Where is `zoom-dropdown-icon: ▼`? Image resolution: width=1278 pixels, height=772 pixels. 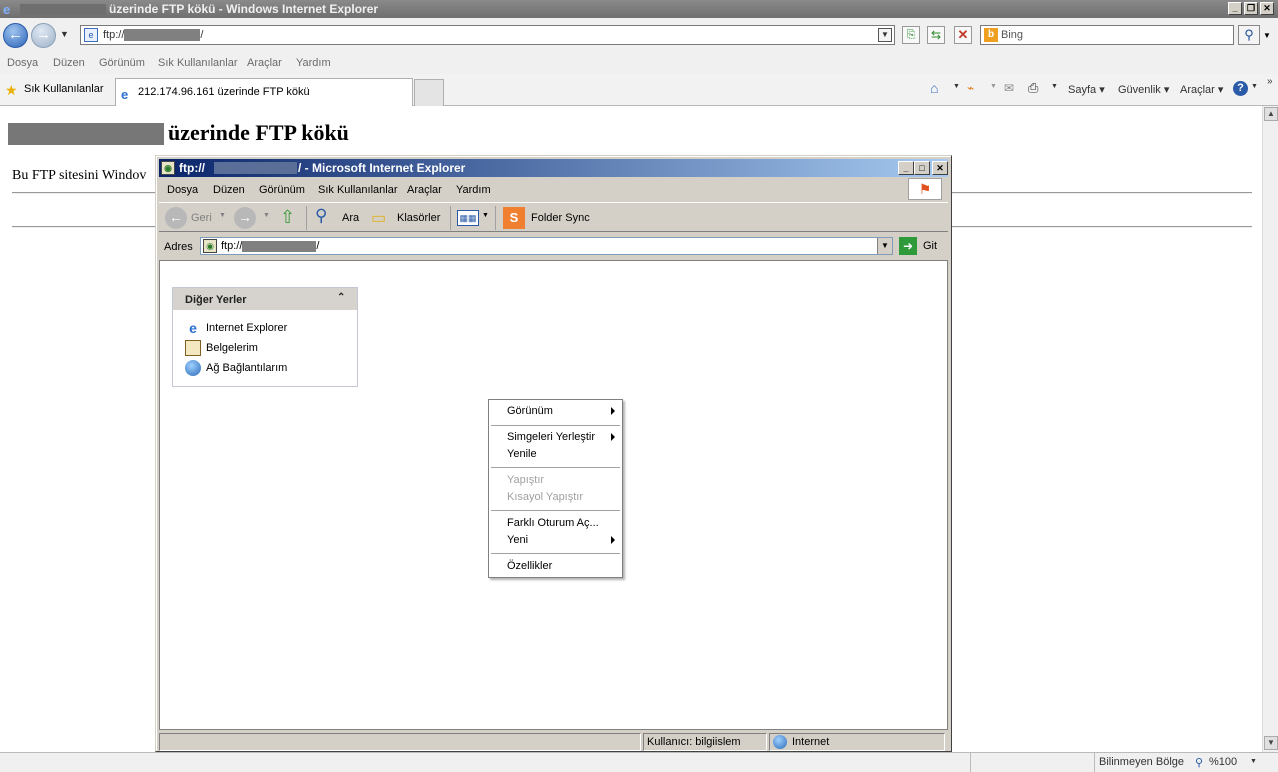
zoom-dropdown-icon: ▼ is located at coordinates (1253, 761).